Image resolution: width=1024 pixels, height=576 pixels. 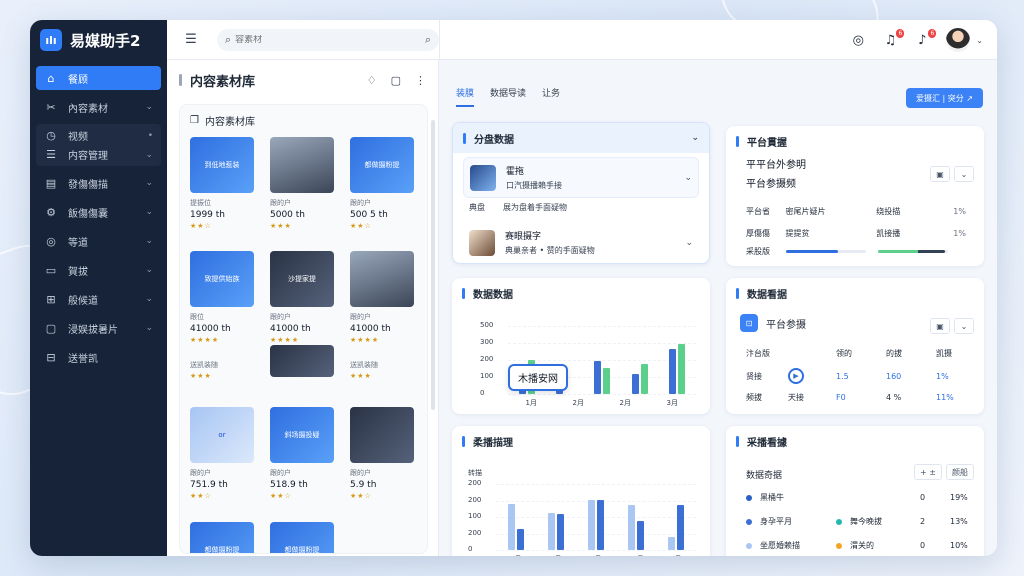 What do you see at coordinates (222, 297) in the screenshot?
I see `material-item: 致提供始族 跟位 41000 th ★★★★` at bounding box center [222, 297].